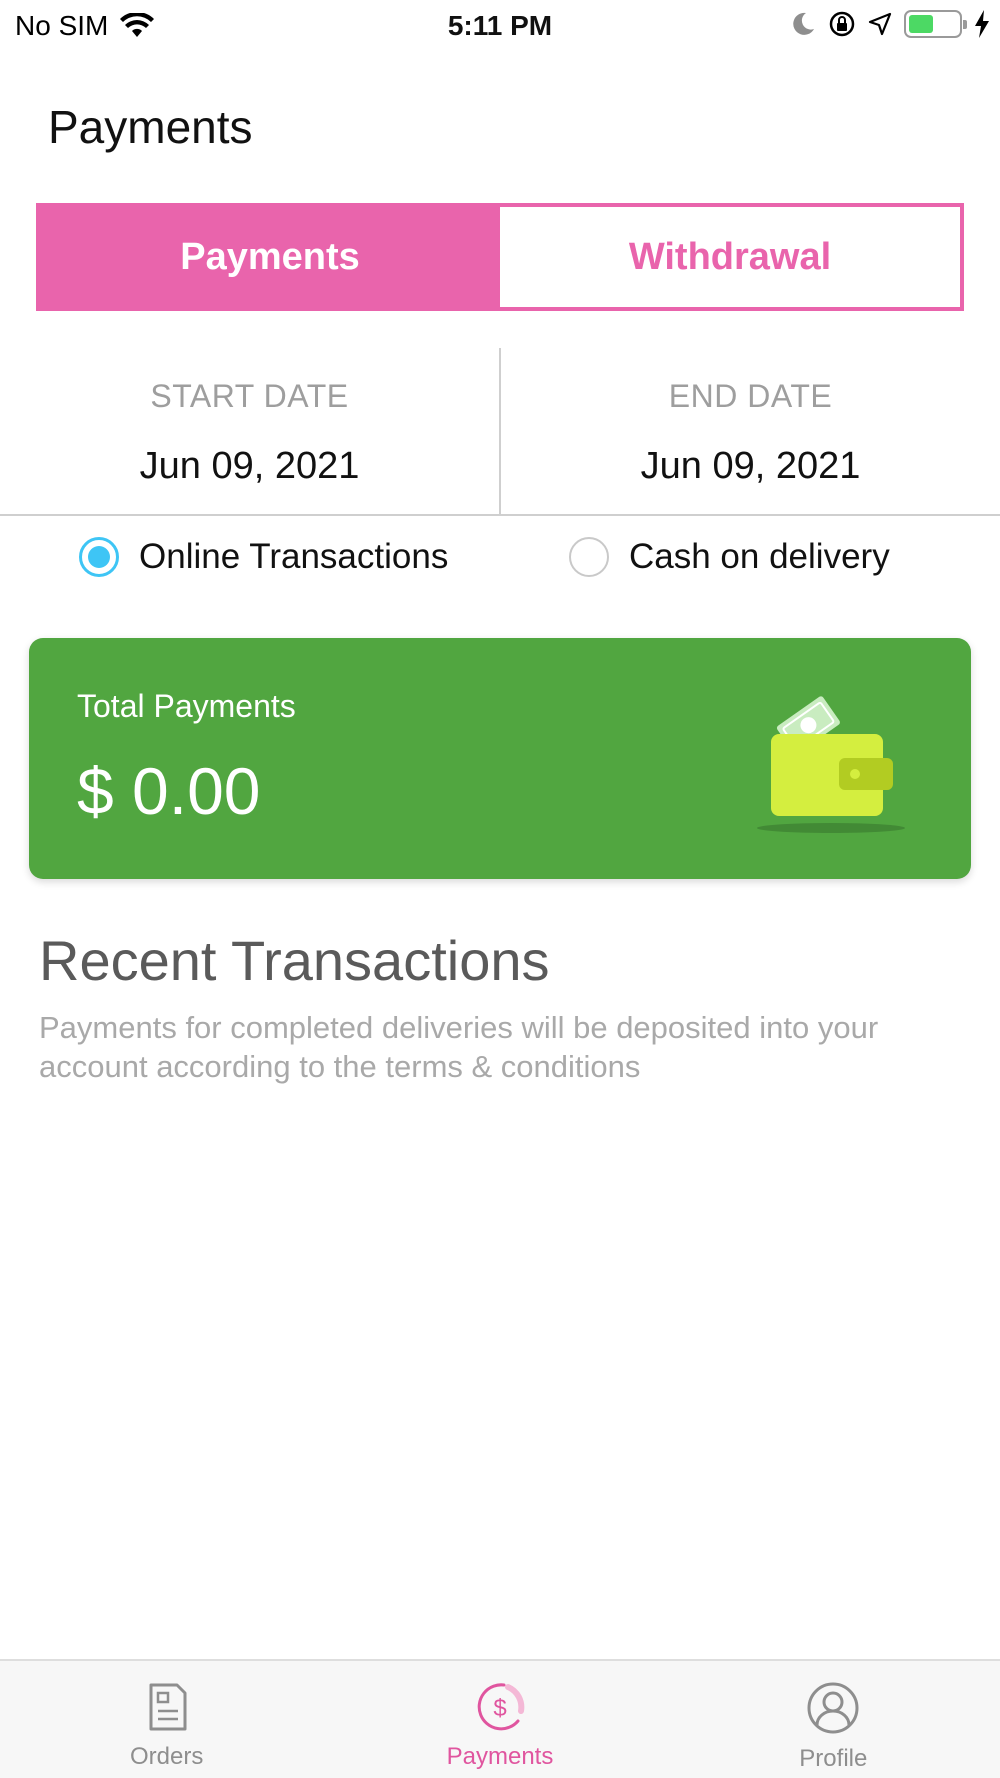 The image size is (1000, 1778). Describe the element at coordinates (803, 23) in the screenshot. I see `moon-icon` at that location.